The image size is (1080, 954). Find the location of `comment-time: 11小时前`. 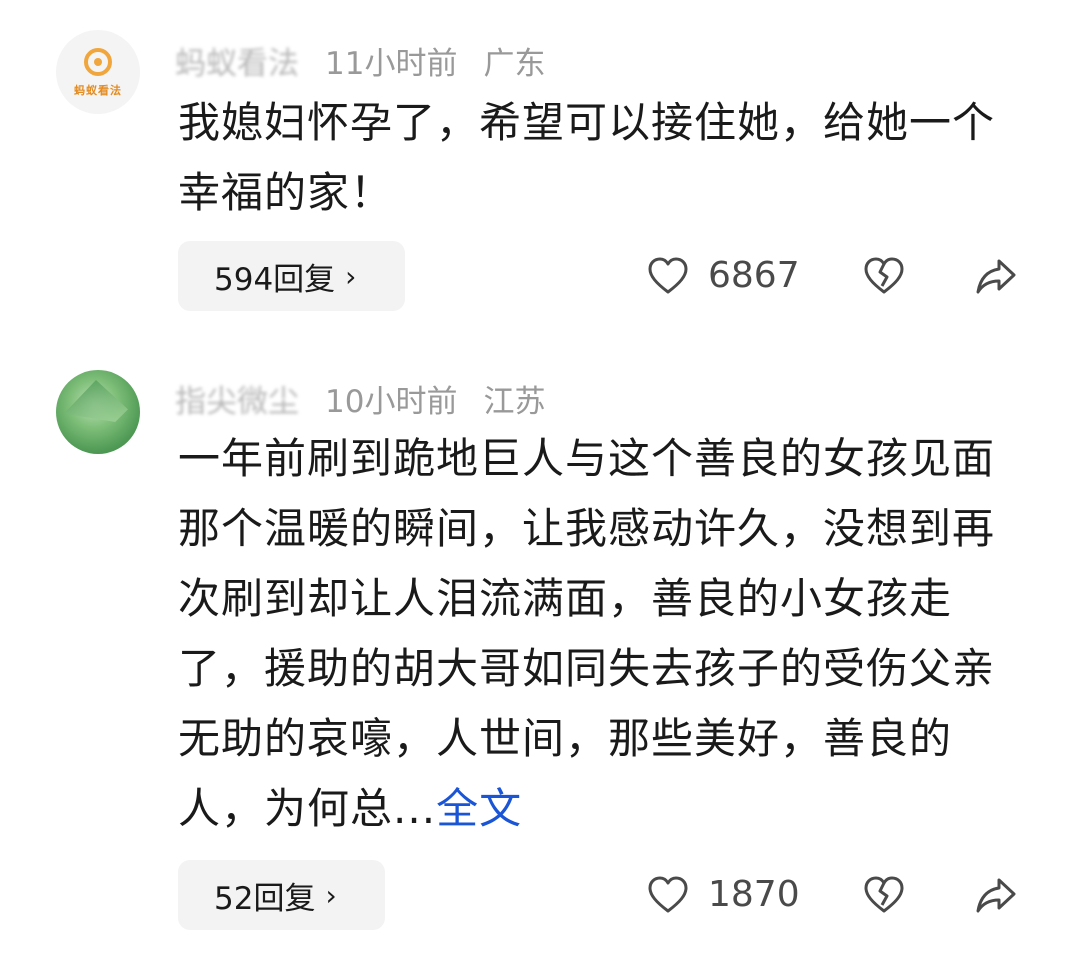

comment-time: 11小时前 is located at coordinates (391, 63).